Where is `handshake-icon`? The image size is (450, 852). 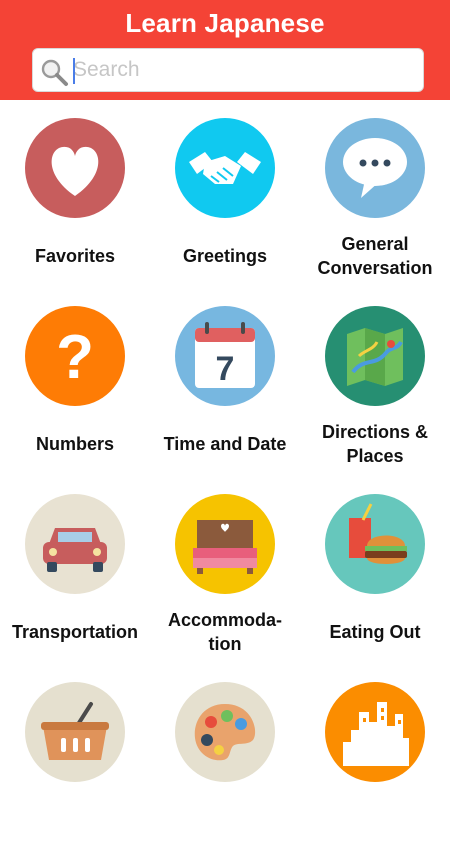
handshake-icon is located at coordinates (225, 168).